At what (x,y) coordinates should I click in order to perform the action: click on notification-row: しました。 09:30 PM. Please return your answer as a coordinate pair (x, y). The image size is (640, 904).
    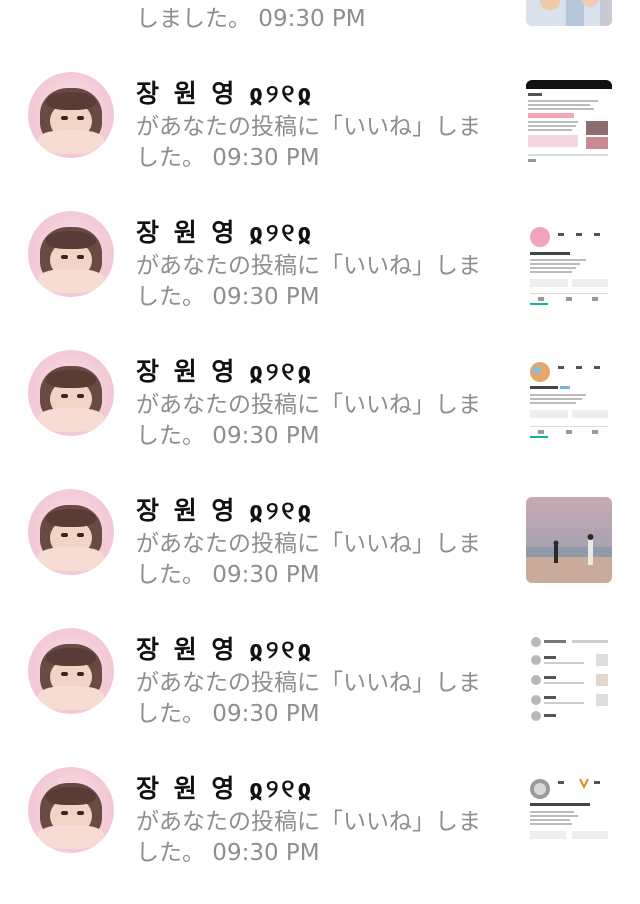
    Looking at the image, I should click on (320, 17).